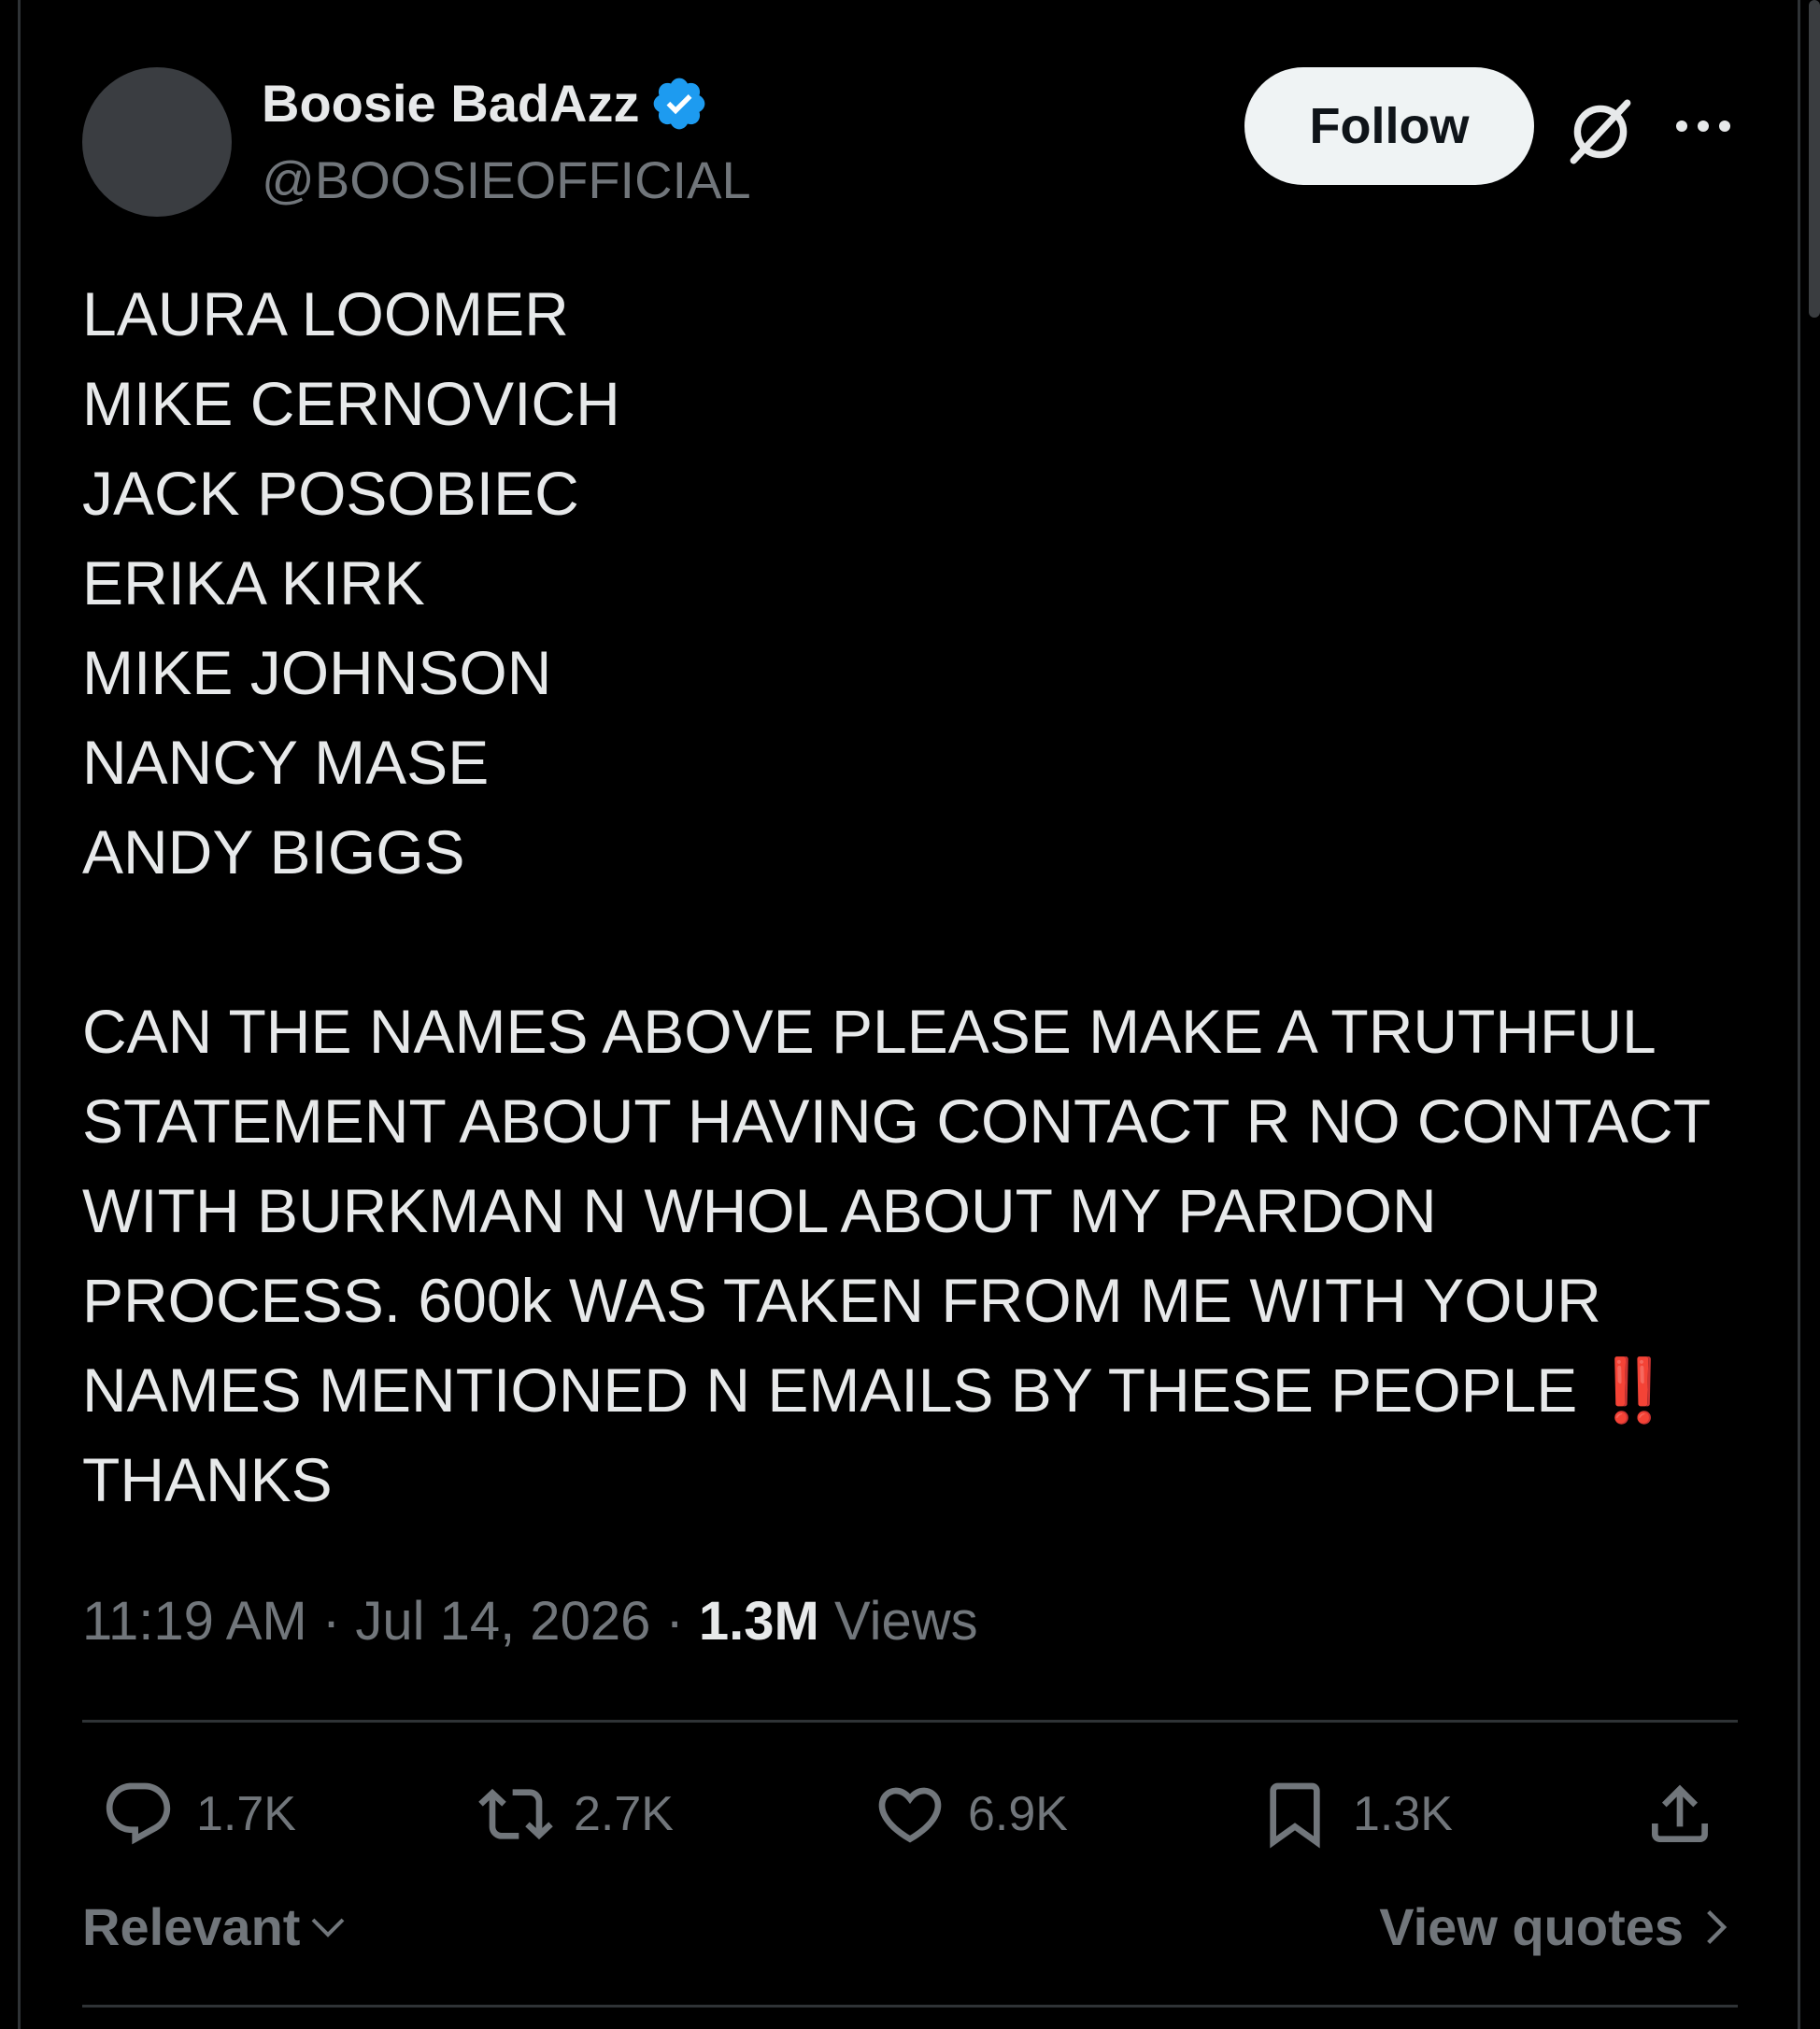 The image size is (1820, 2029). I want to click on repost-icon, so click(515, 1814).